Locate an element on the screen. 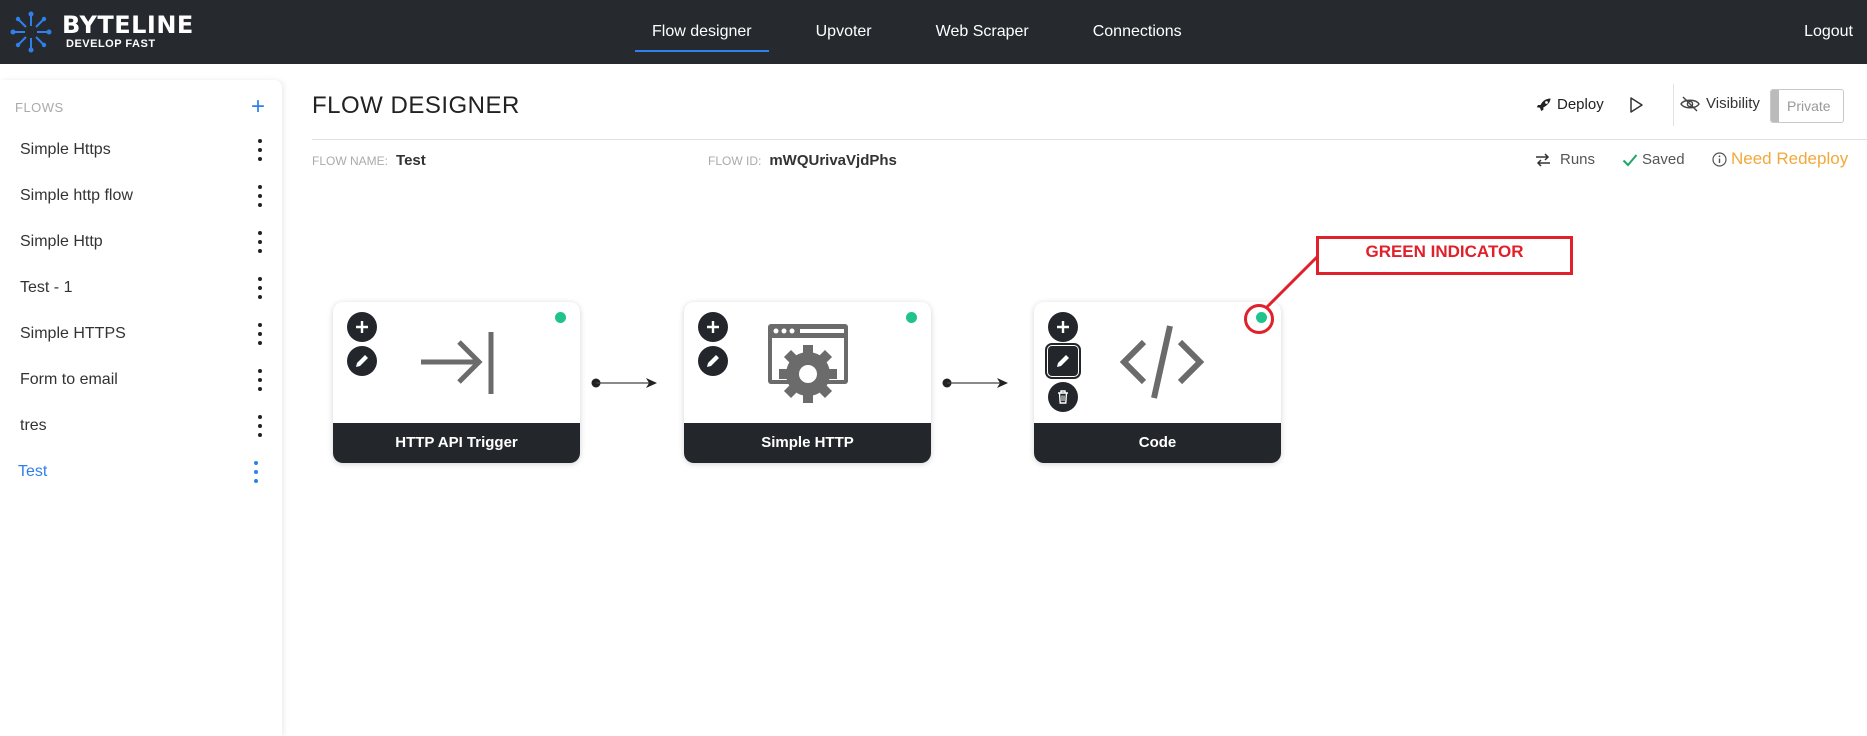 The height and width of the screenshot is (736, 1867). rocket-icon is located at coordinates (1543, 104).